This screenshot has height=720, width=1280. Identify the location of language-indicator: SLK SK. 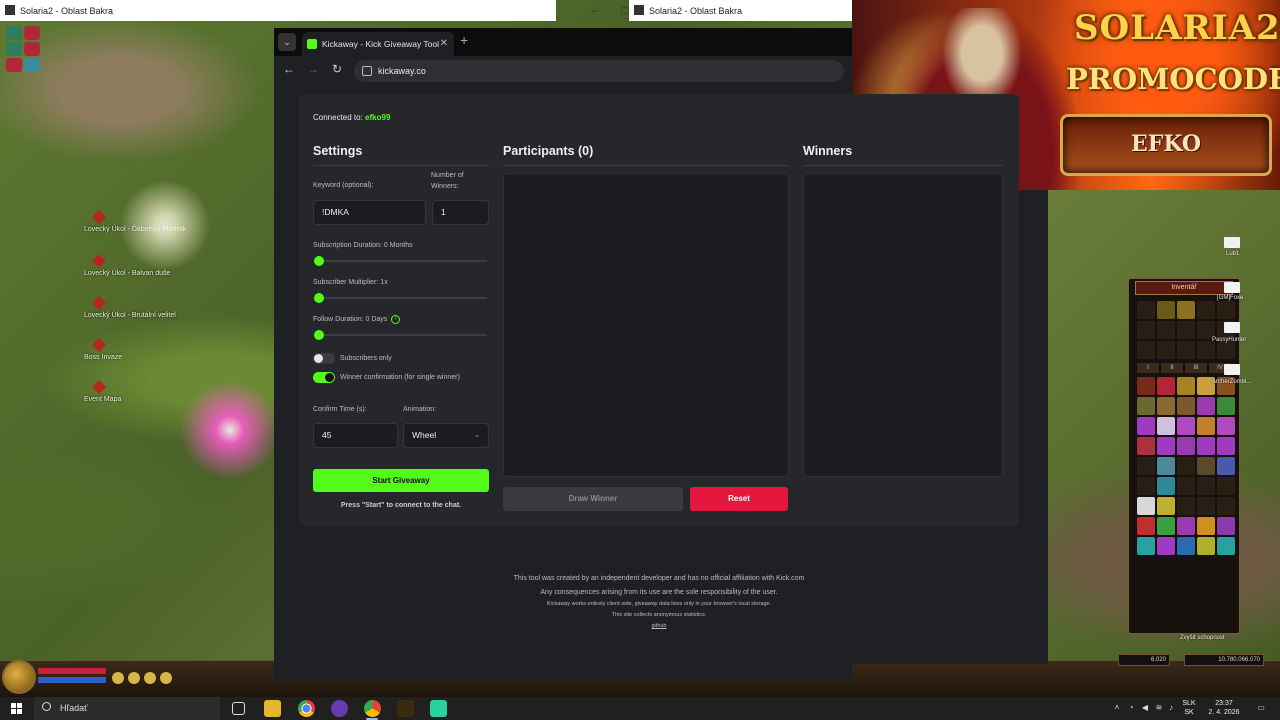
(1189, 708).